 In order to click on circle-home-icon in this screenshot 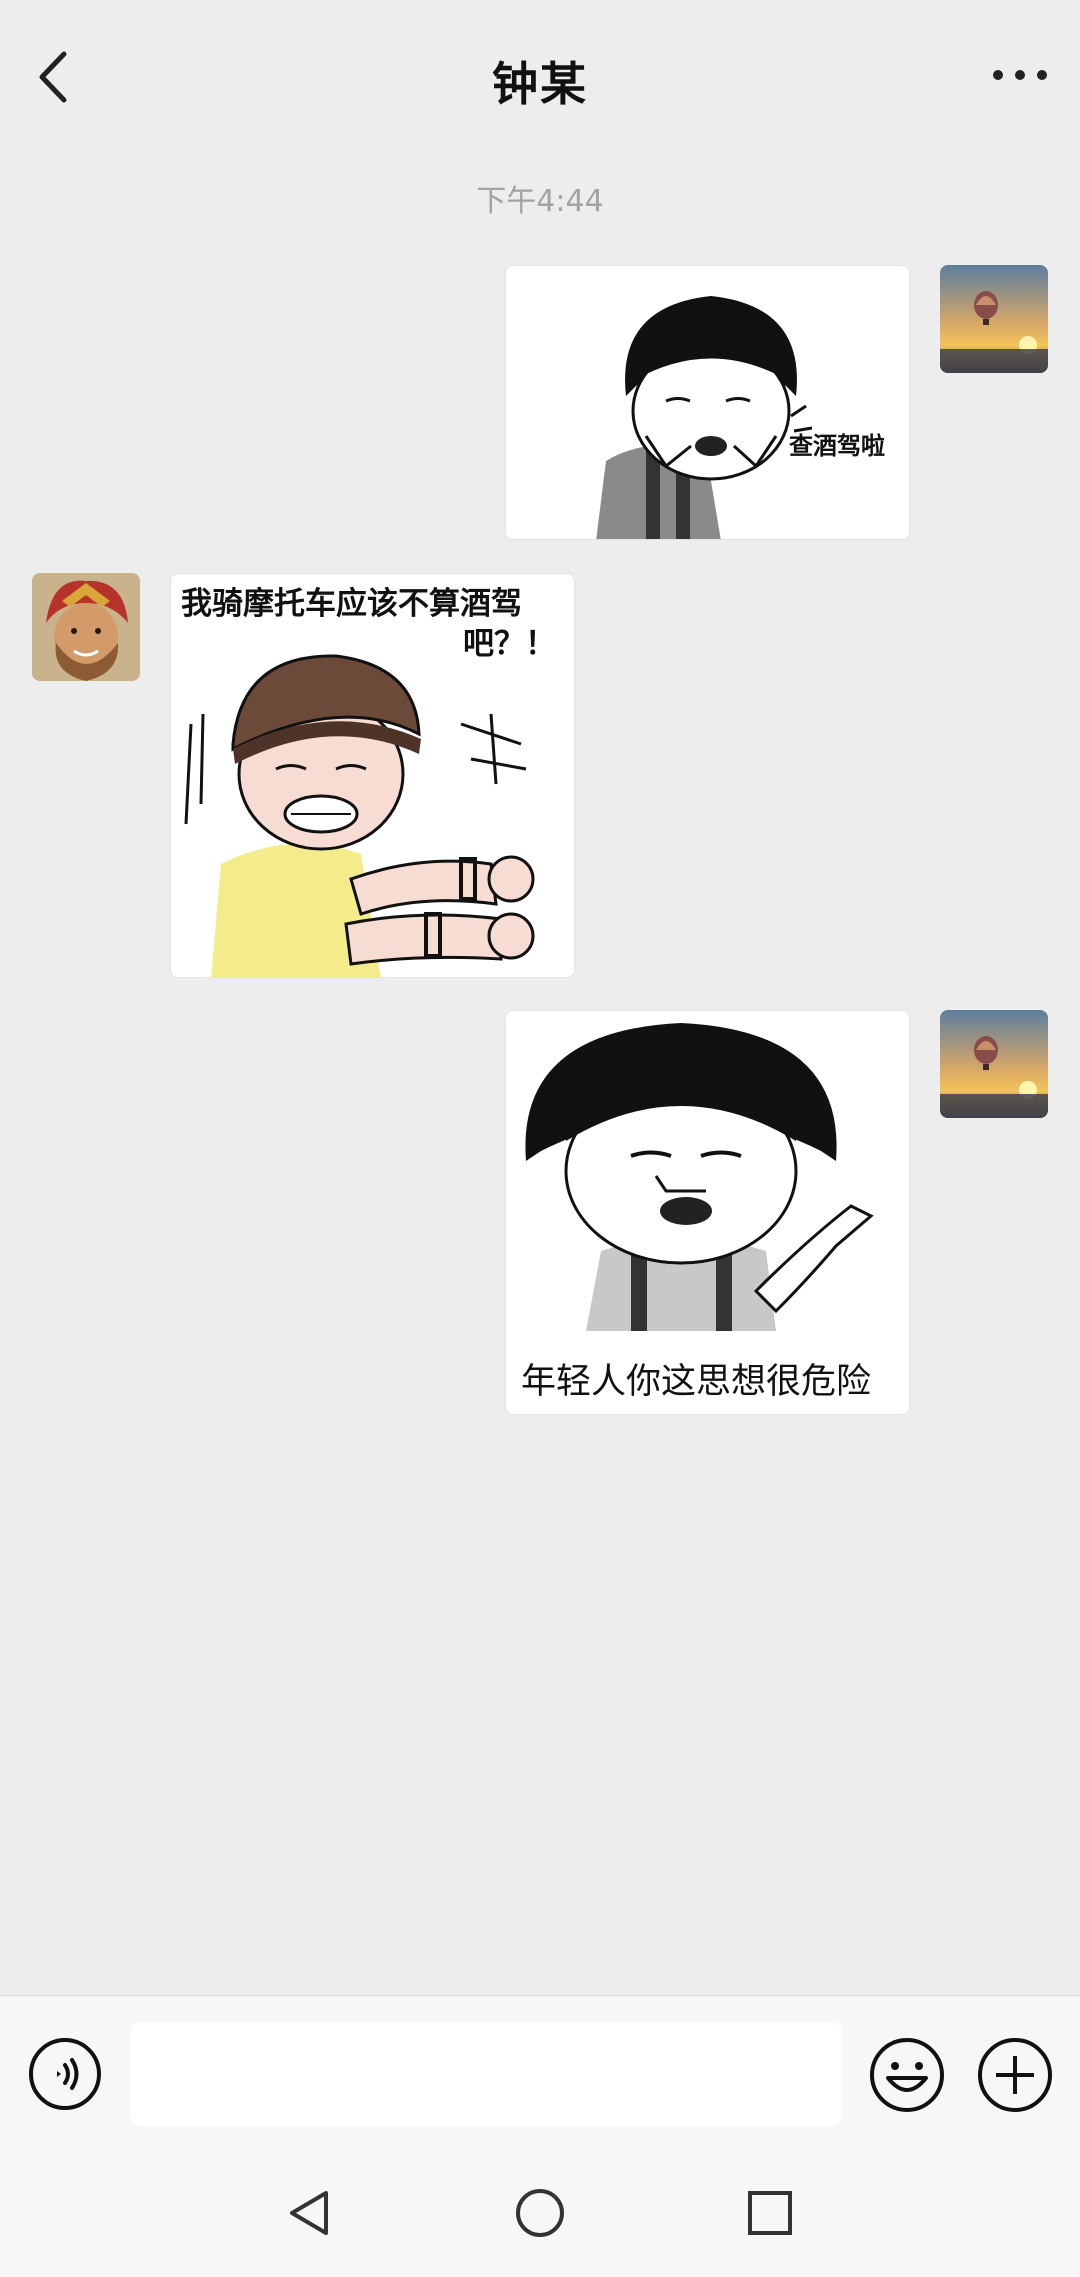, I will do `click(540, 2213)`.